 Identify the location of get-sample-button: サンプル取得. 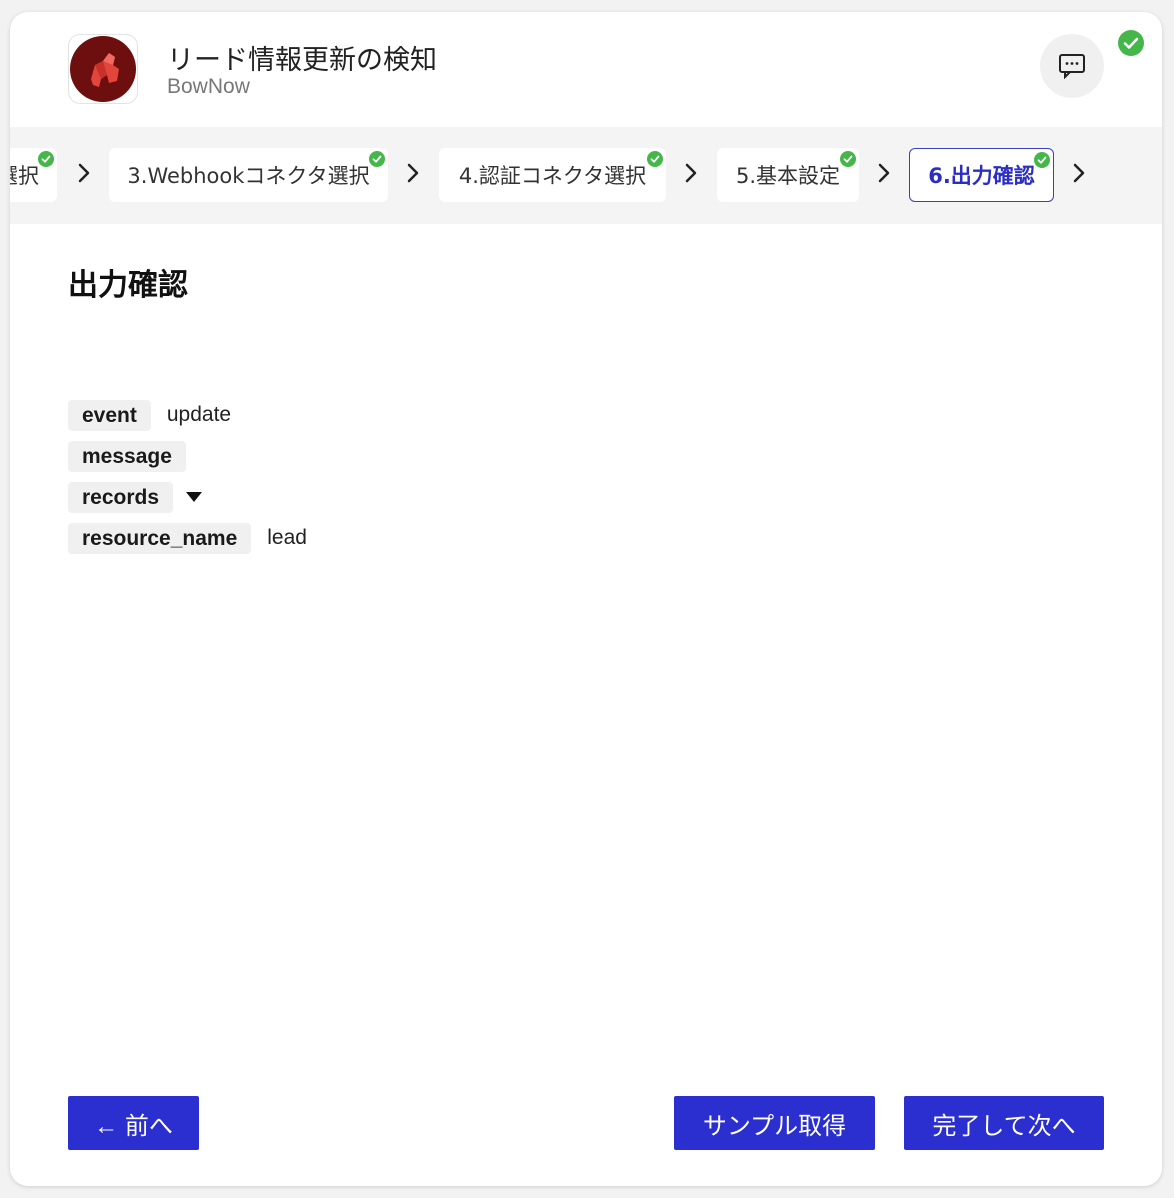
(774, 1123).